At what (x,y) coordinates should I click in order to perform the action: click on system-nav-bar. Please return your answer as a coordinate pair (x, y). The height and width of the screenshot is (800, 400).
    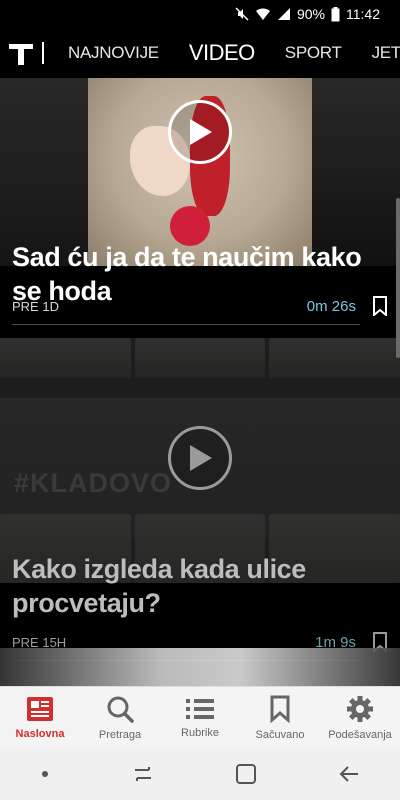
    Looking at the image, I should click on (200, 774).